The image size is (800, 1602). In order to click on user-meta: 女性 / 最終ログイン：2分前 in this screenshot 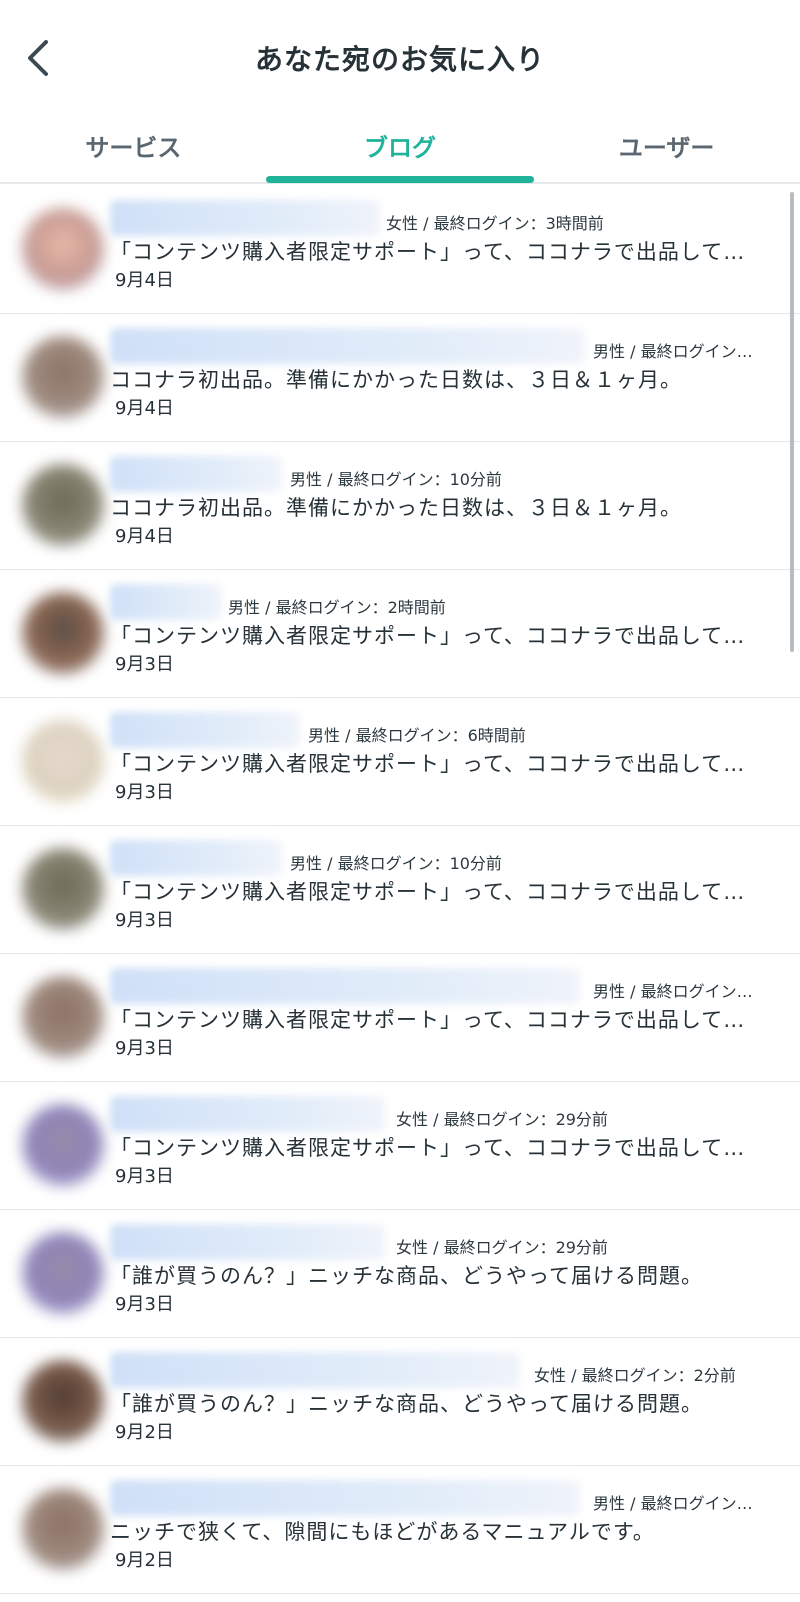, I will do `click(635, 1375)`.